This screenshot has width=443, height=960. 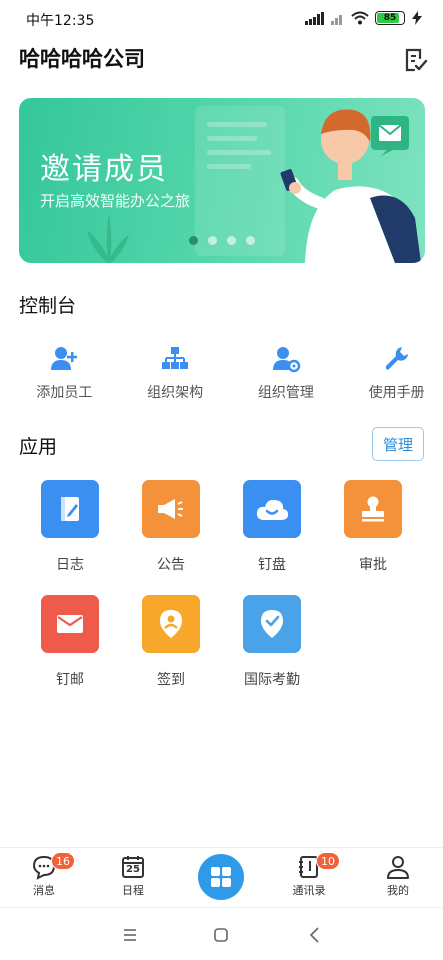 I want to click on mail-icon, so click(x=70, y=624).